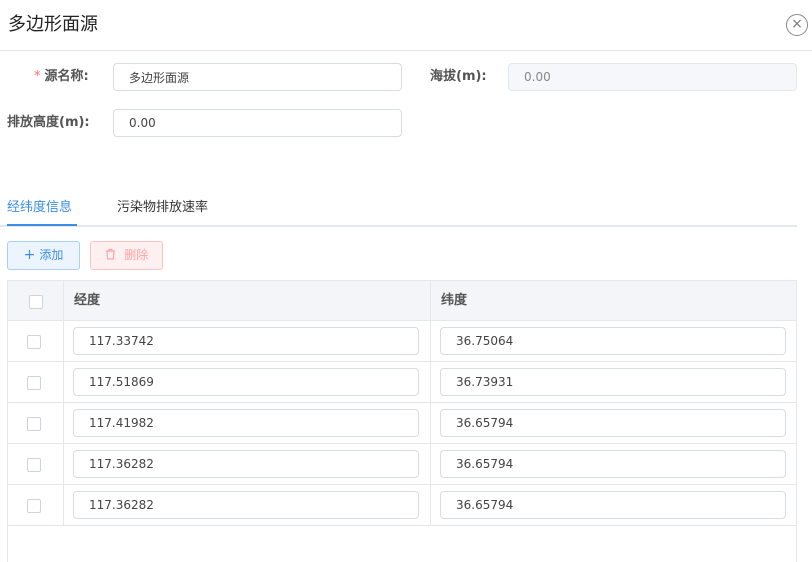  What do you see at coordinates (402, 301) in the screenshot?
I see `table-header: 经度 纬度` at bounding box center [402, 301].